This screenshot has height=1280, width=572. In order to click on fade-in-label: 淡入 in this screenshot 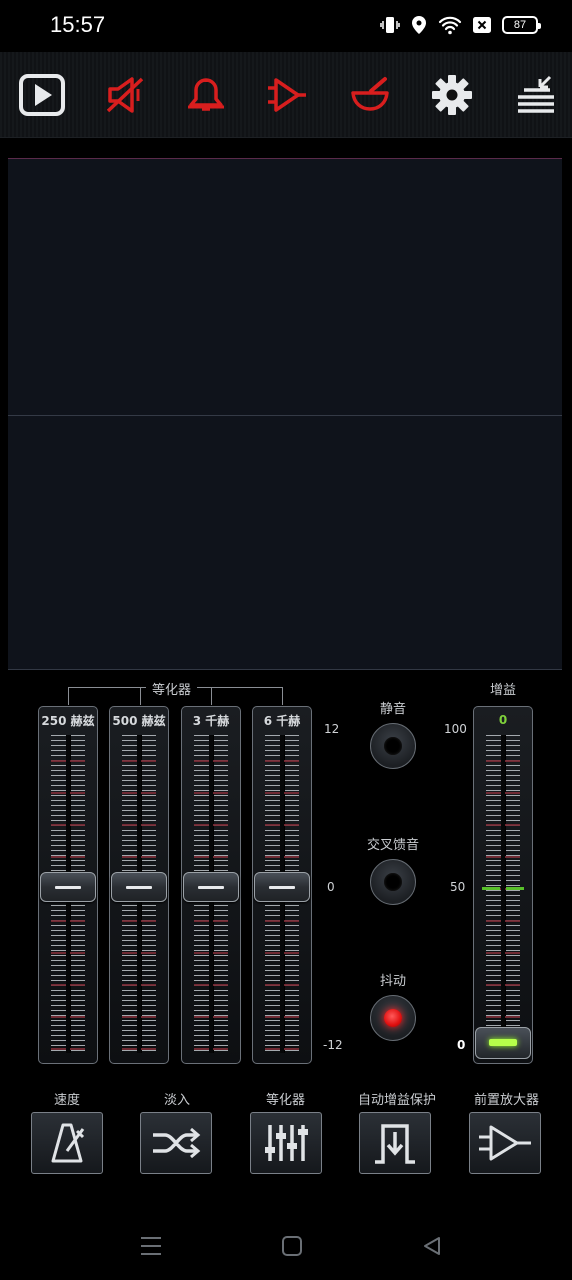, I will do `click(177, 1100)`.